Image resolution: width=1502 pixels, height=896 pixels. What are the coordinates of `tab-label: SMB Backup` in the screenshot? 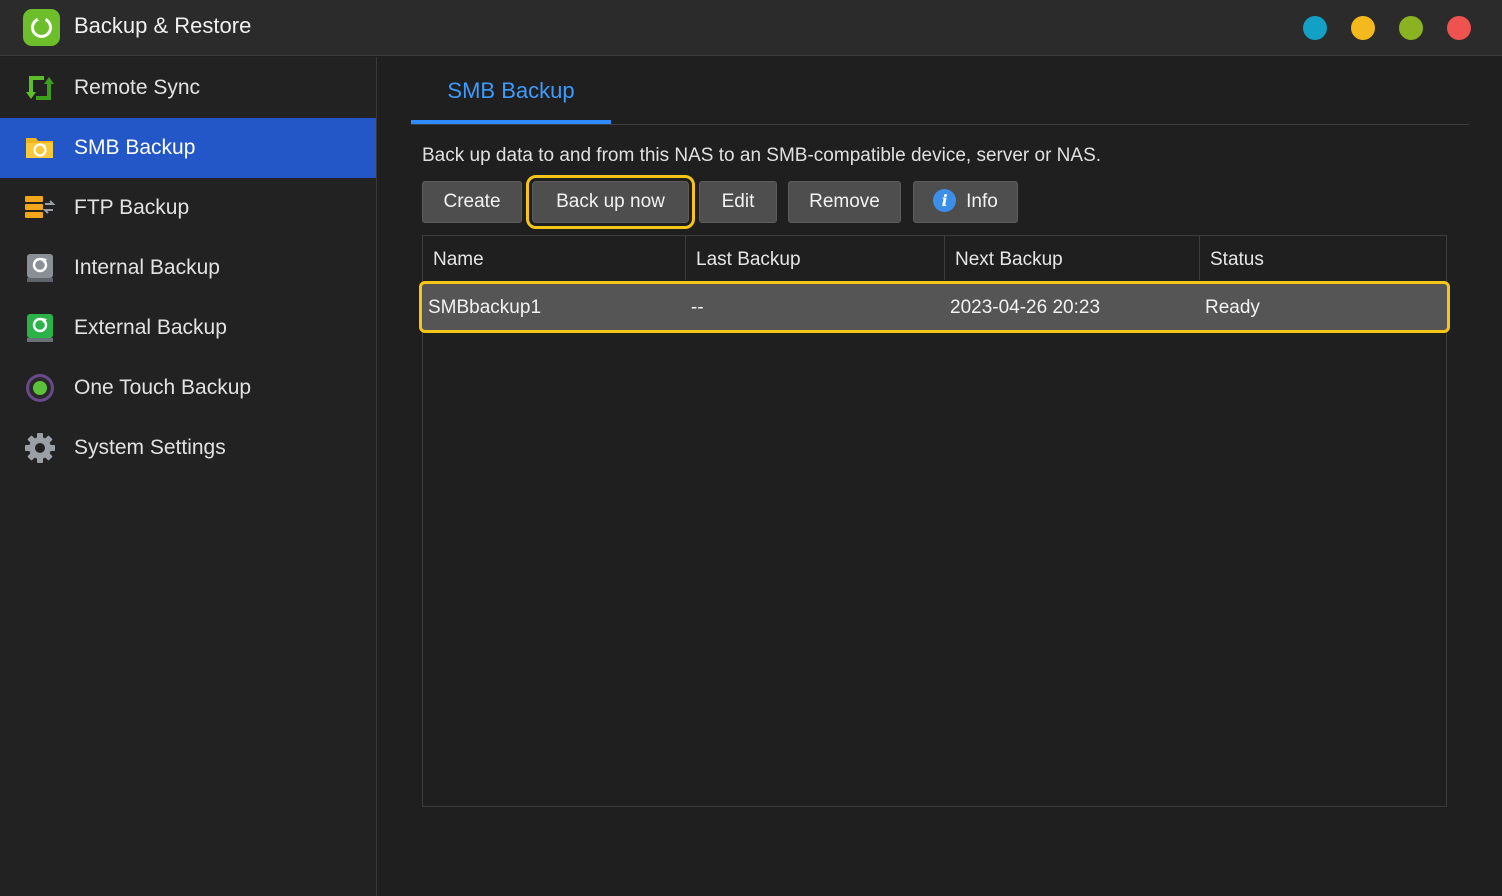 It's located at (511, 90).